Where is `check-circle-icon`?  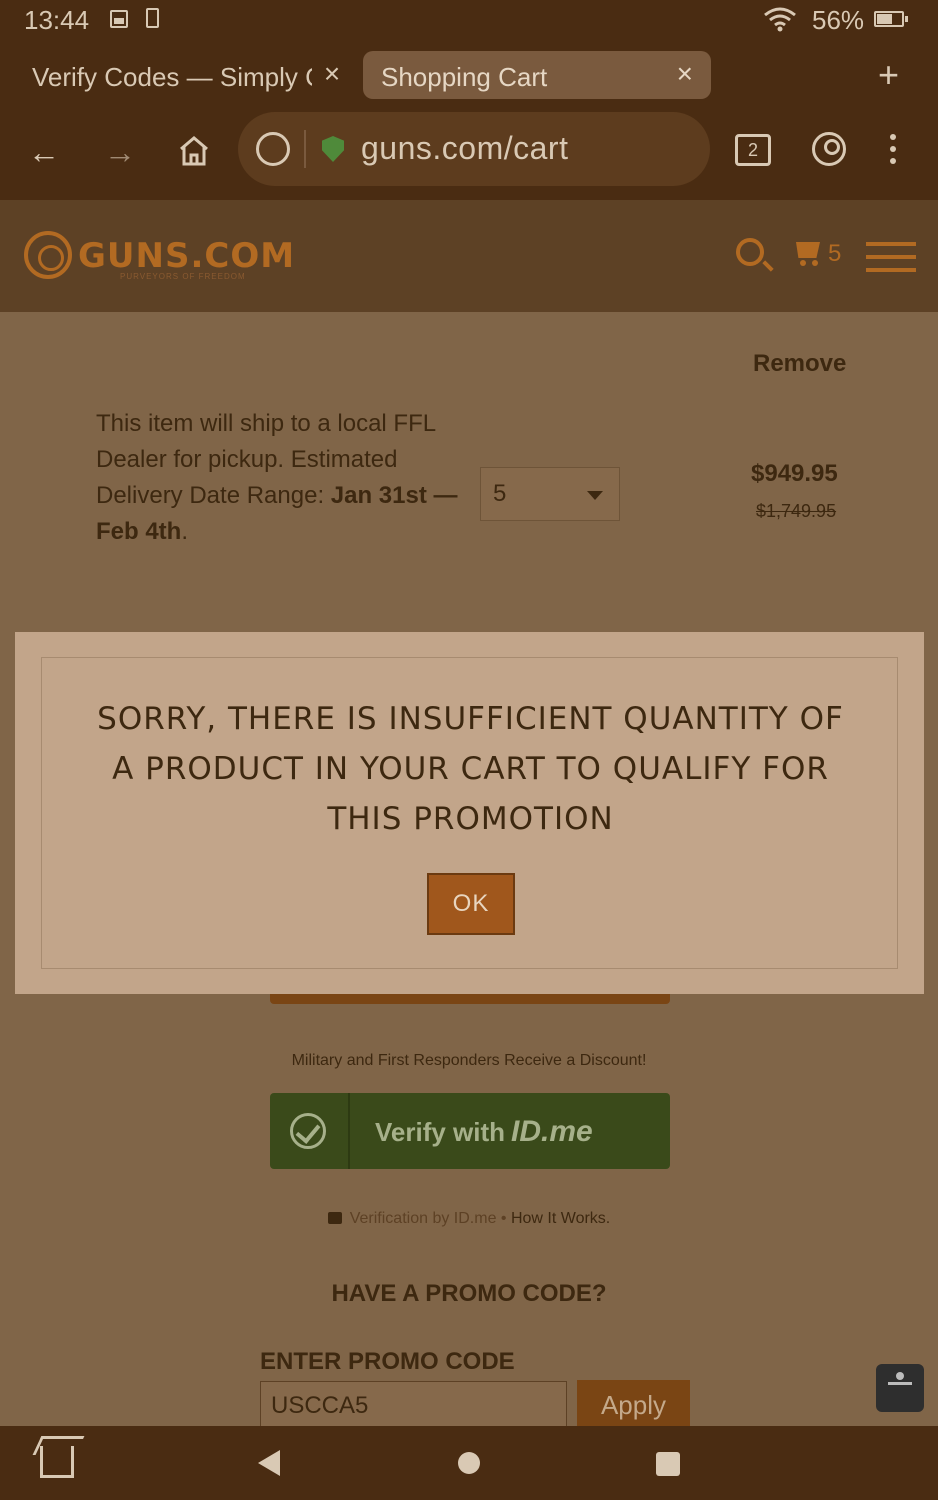 check-circle-icon is located at coordinates (308, 1131).